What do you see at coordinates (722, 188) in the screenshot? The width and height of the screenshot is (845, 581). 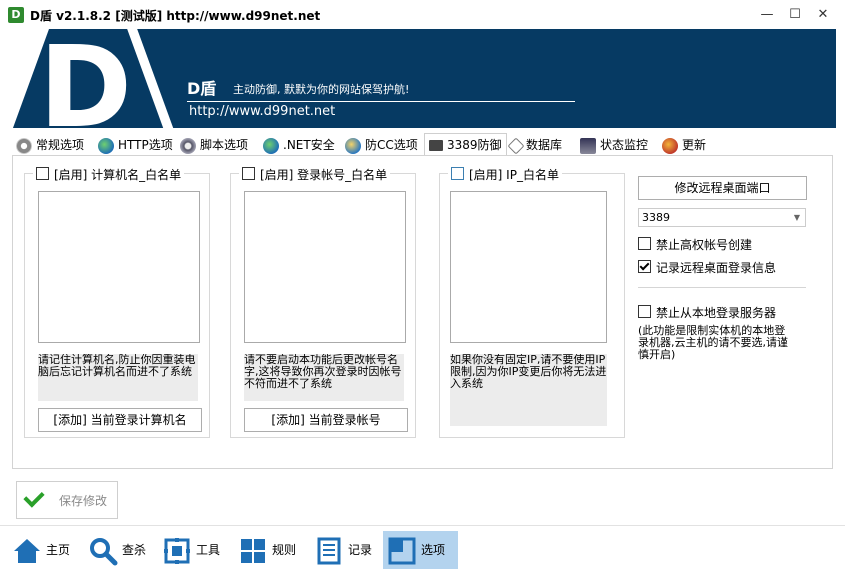 I see `change-rdp-port-button: 修改远程桌面端口` at bounding box center [722, 188].